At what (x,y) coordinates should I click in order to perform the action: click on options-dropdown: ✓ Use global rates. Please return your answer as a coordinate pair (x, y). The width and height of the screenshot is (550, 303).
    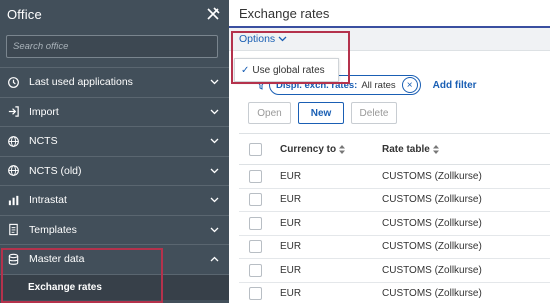
    Looking at the image, I should click on (286, 70).